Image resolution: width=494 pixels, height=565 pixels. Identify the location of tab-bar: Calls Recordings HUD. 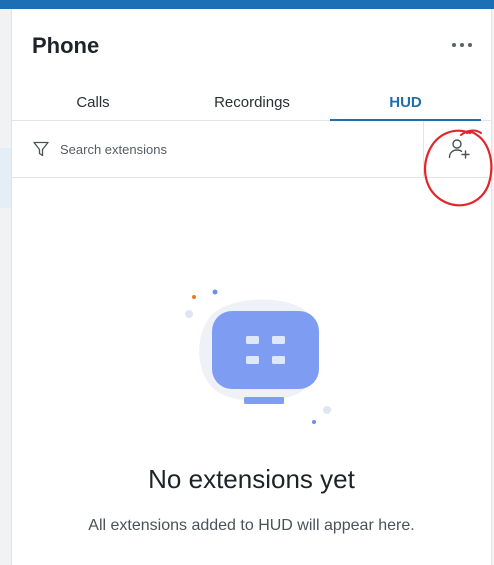
(251, 103).